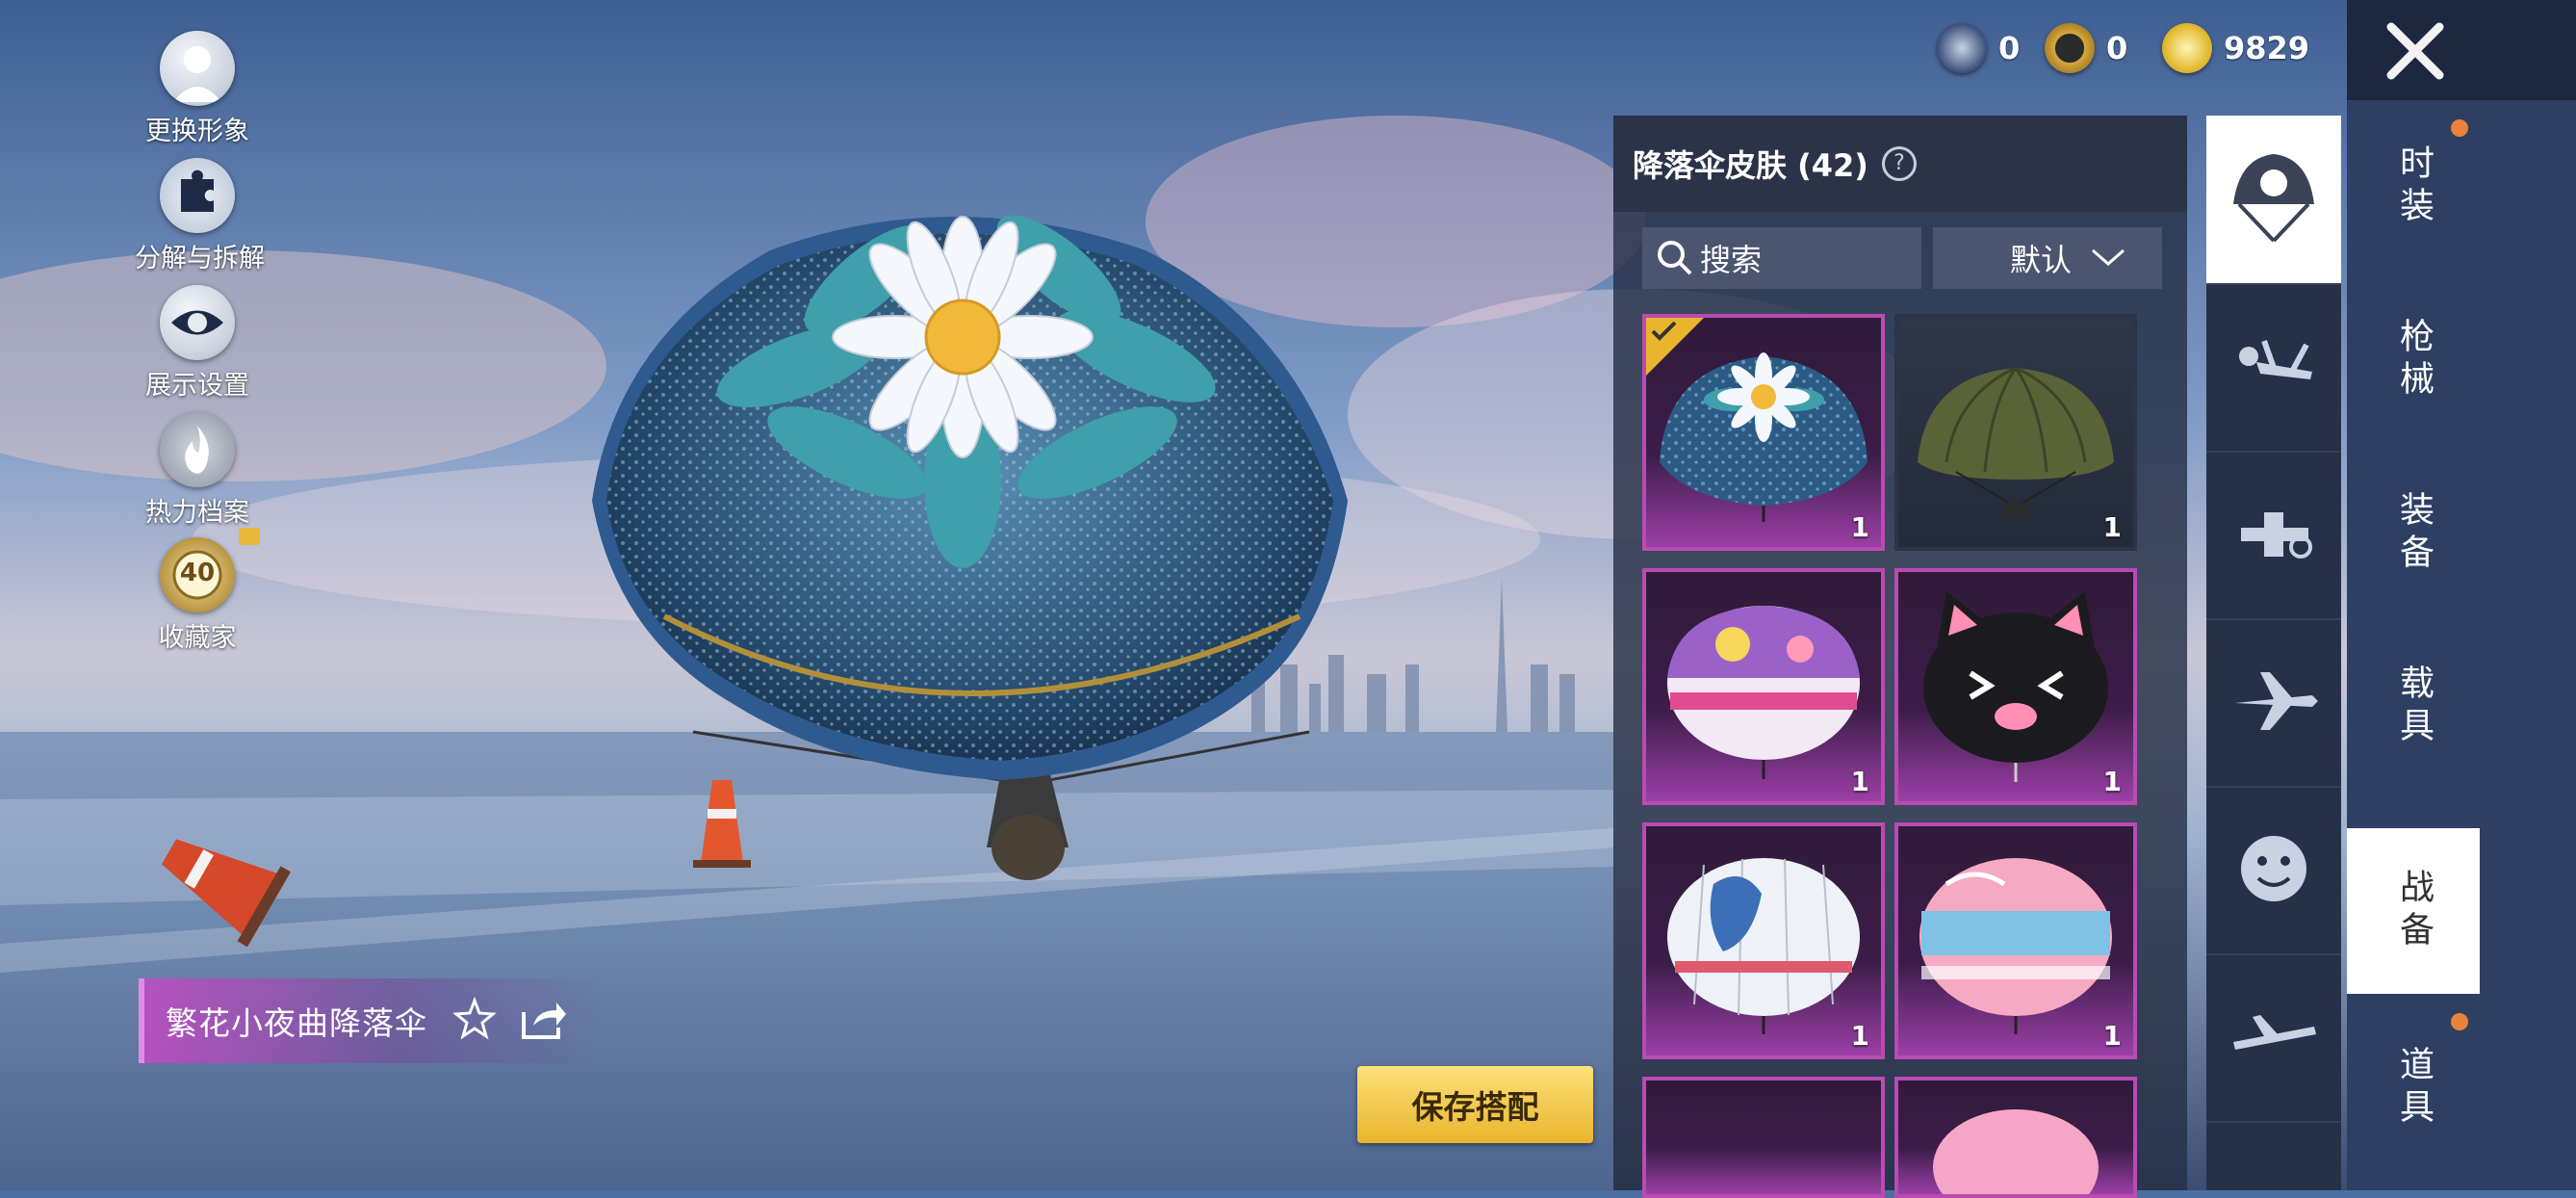 The height and width of the screenshot is (1198, 2576). What do you see at coordinates (2413, 707) in the screenshot?
I see `tab-vehicles: 载具` at bounding box center [2413, 707].